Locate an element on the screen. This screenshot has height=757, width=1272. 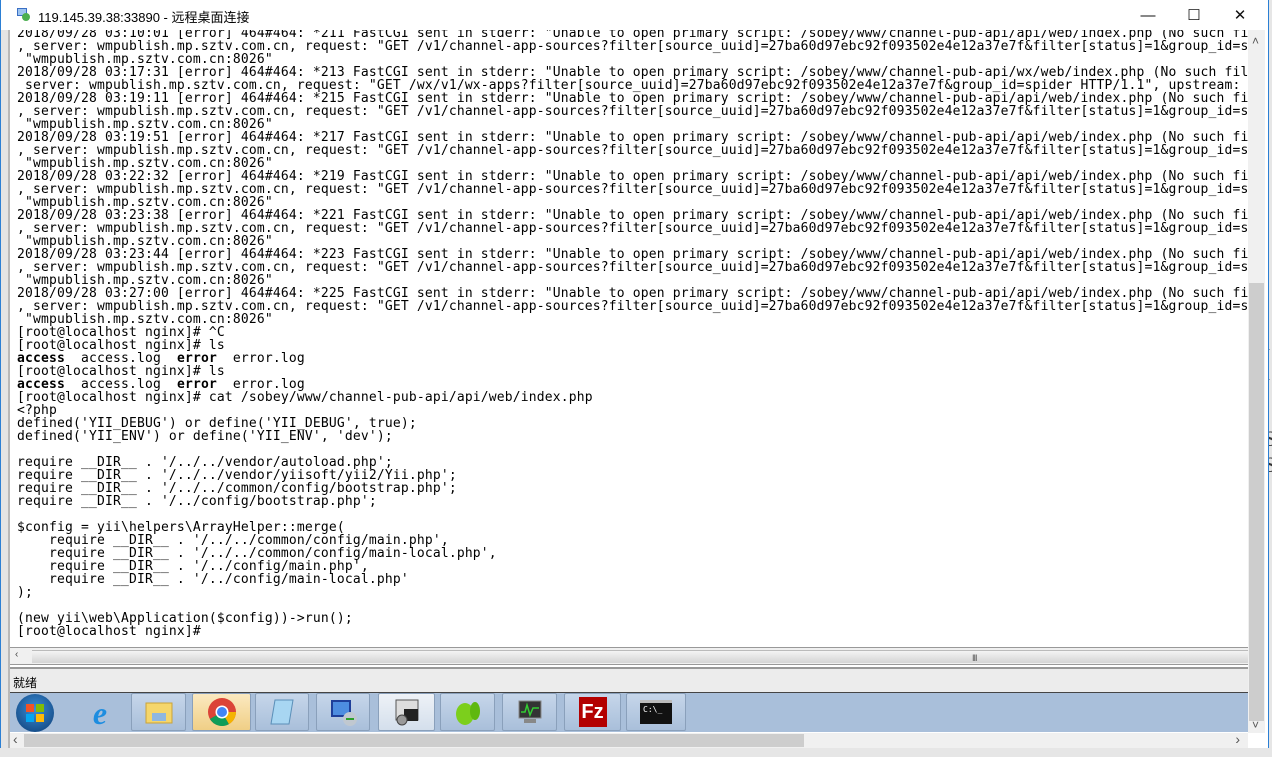
remote-desktop-left-edge is located at coordinates (5, 389).